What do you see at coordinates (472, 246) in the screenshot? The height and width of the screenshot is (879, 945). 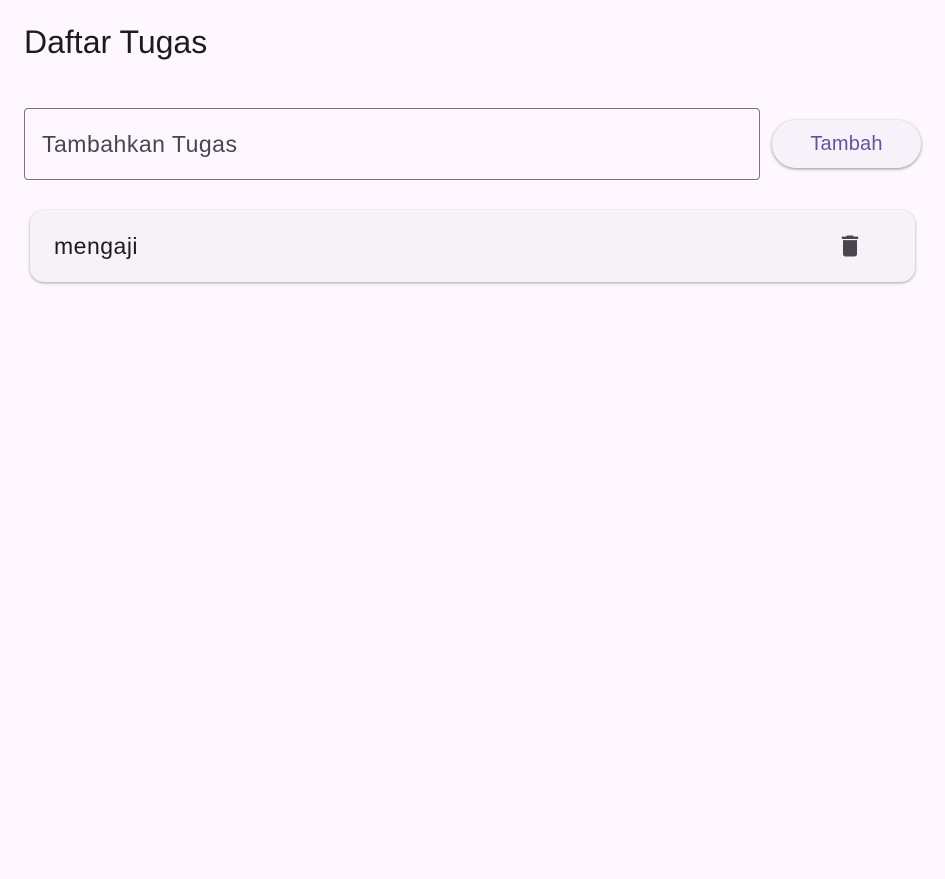 I see `task-list-item: mengaji` at bounding box center [472, 246].